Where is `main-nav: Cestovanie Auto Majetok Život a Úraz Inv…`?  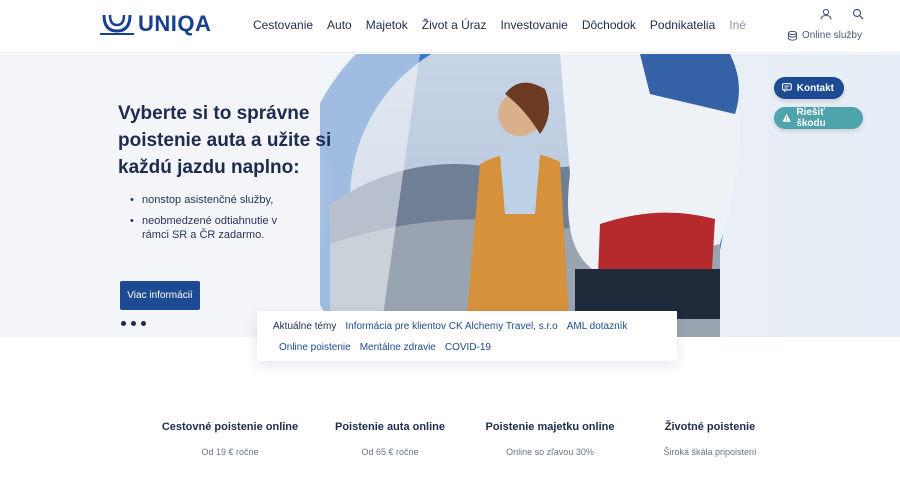
main-nav: Cestovanie Auto Majetok Život a Úraz Inv… is located at coordinates (506, 25).